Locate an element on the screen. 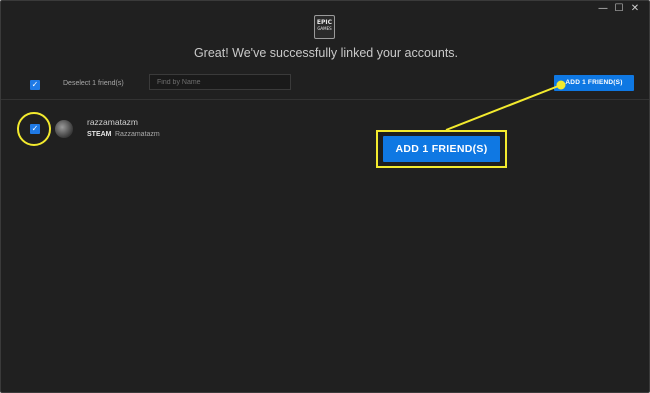 The image size is (650, 393). window-controls: — ☐ ✕ is located at coordinates (619, 9).